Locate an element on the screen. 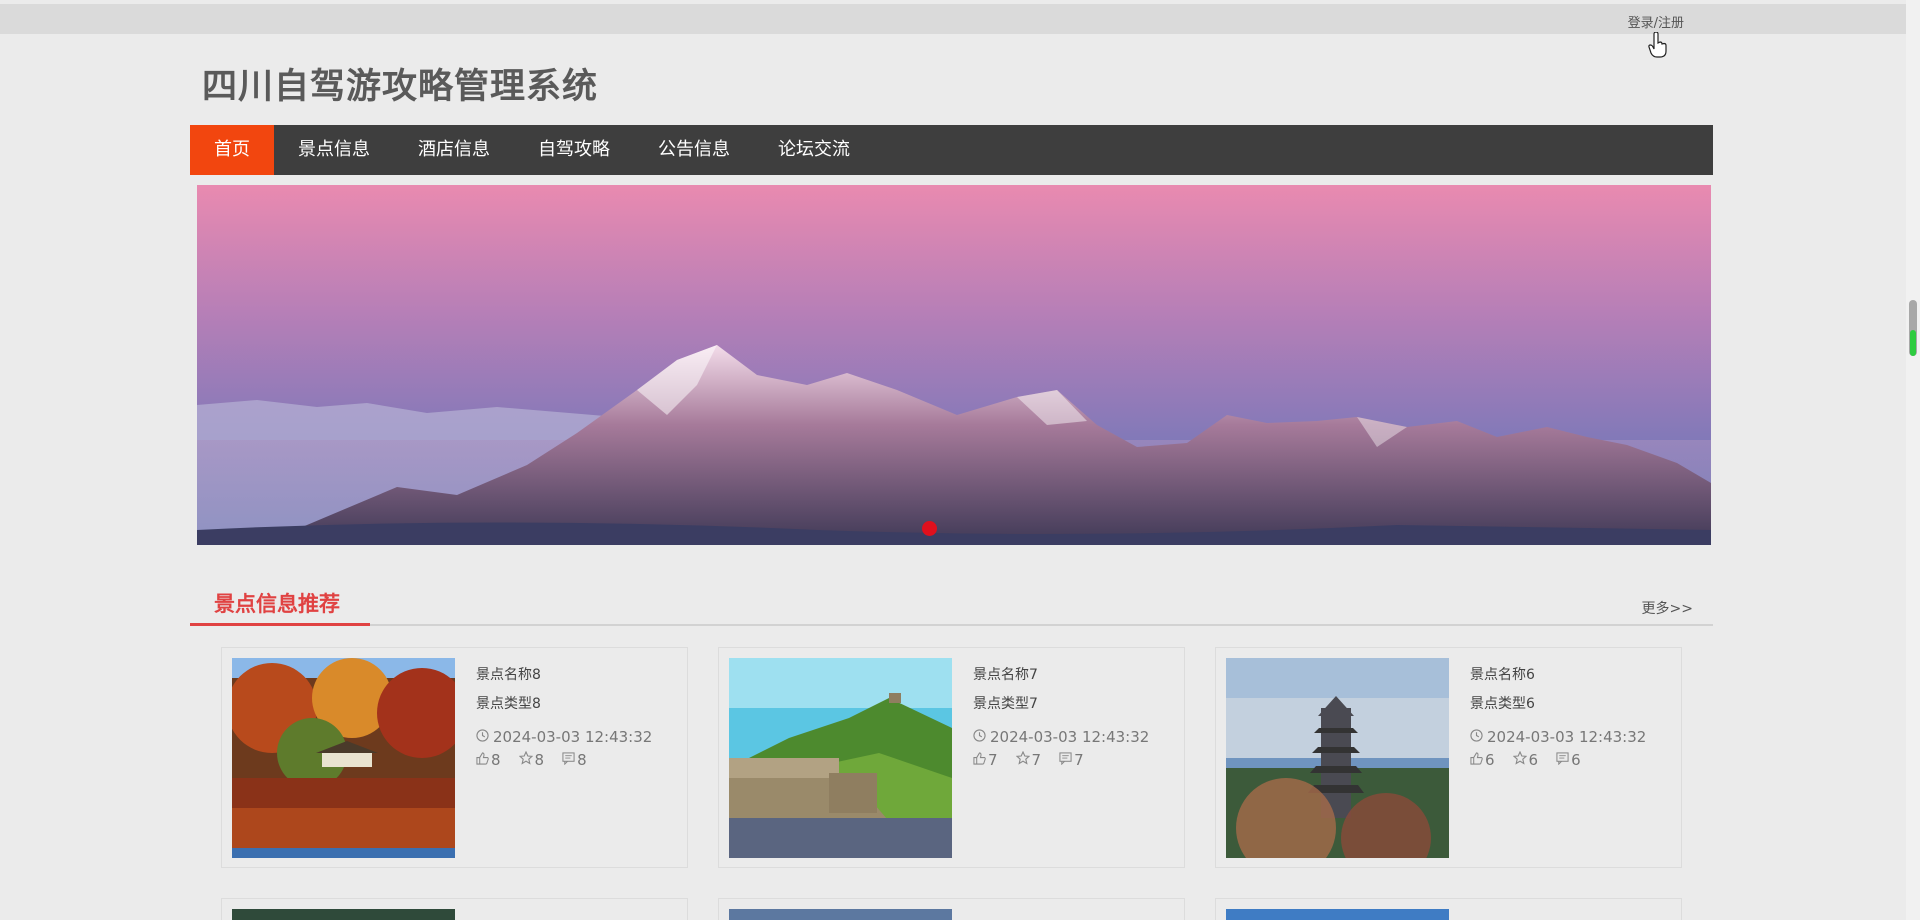  hand-pointer-icon is located at coordinates (1658, 46).